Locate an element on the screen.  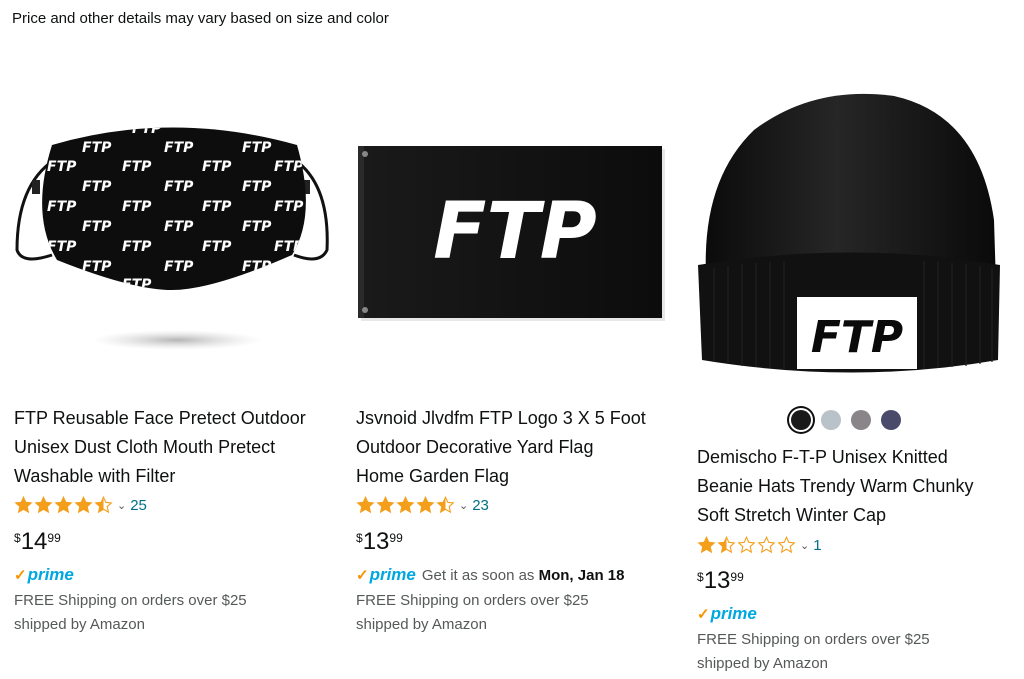
rating: ⌄ 25 is located at coordinates (80, 505).